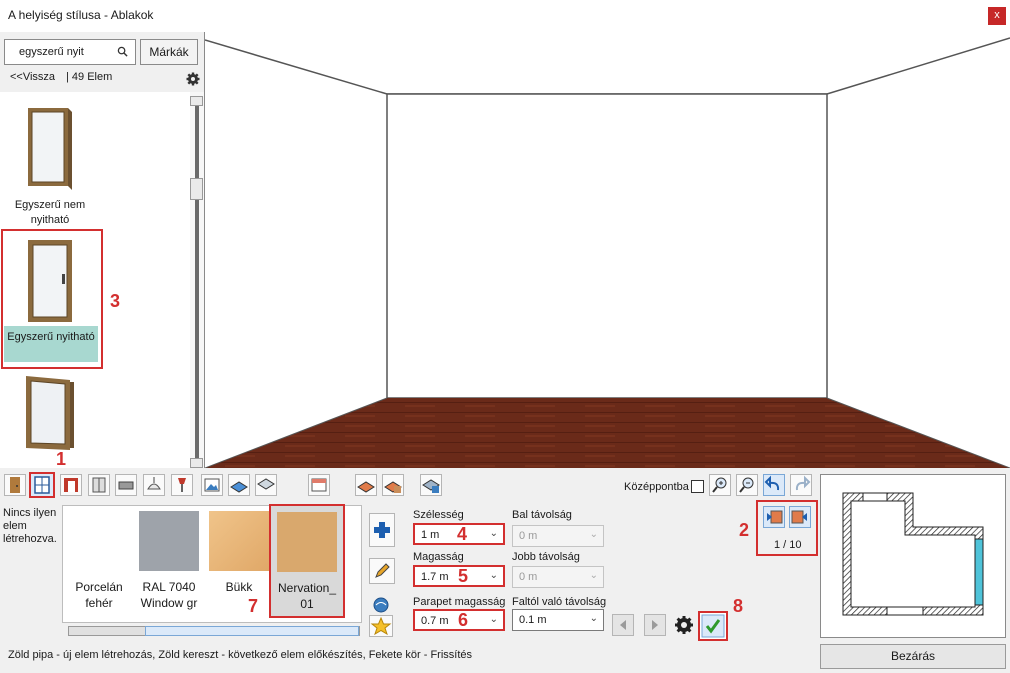 Image resolution: width=1010 pixels, height=673 pixels. What do you see at coordinates (50, 149) in the screenshot?
I see `window-fixed-thumbnail` at bounding box center [50, 149].